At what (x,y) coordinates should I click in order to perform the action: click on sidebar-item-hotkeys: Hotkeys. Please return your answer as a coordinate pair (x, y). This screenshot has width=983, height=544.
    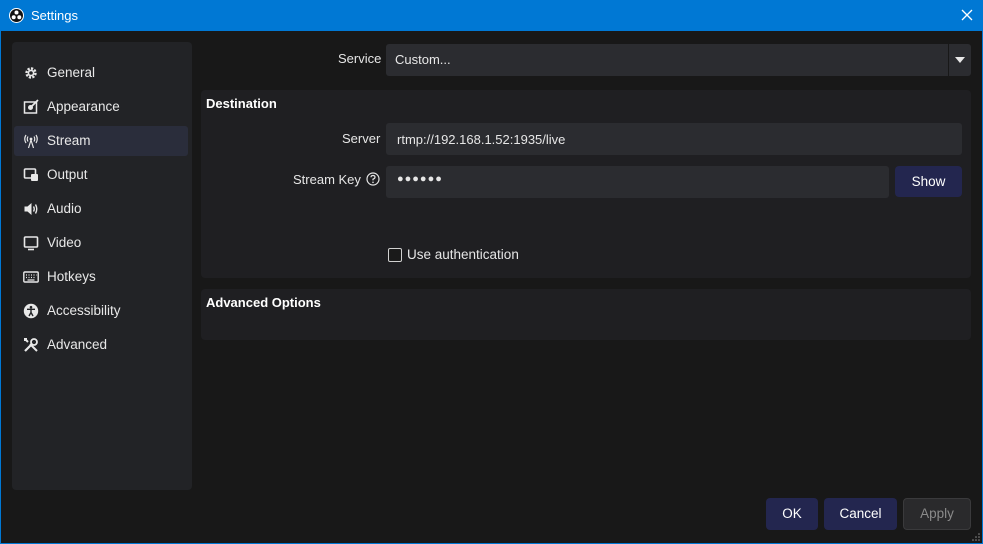
    Looking at the image, I should click on (101, 277).